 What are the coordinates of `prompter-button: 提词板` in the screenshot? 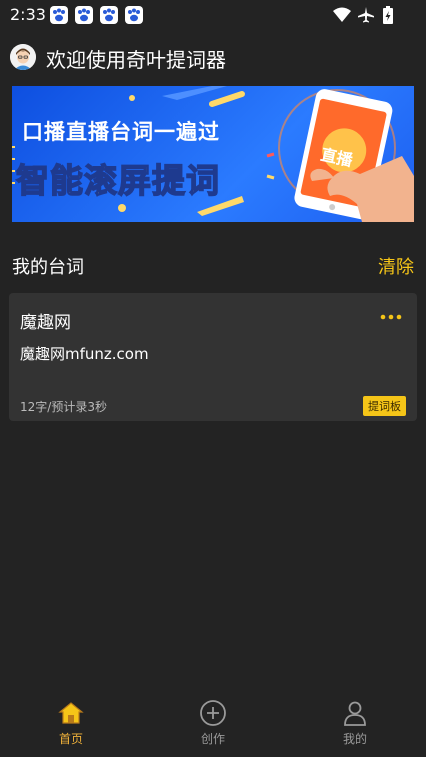 It's located at (384, 406).